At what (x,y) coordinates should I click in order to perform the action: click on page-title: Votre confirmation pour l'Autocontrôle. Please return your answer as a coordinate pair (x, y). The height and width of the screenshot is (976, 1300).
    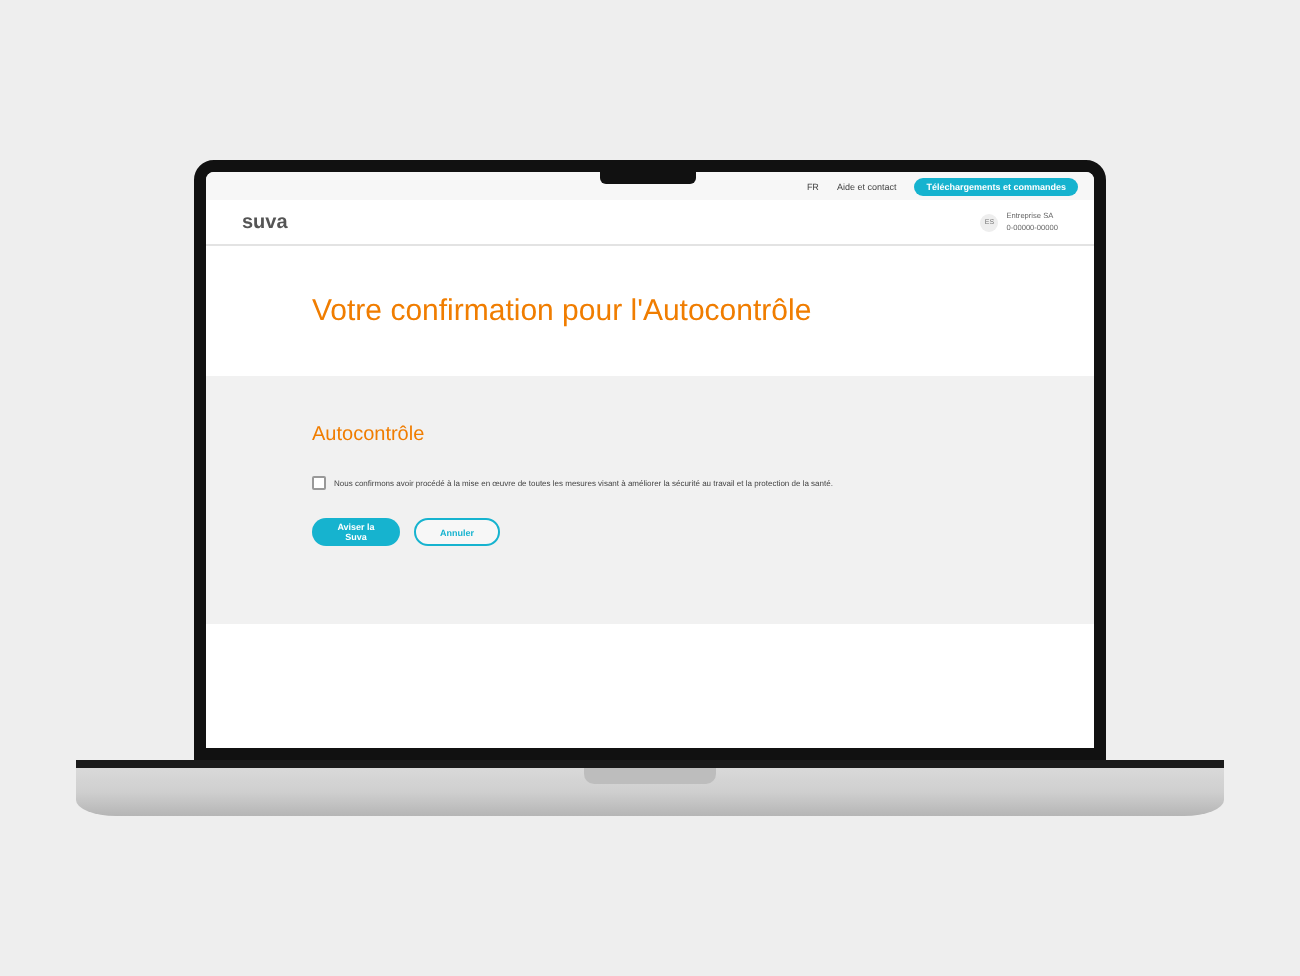
    Looking at the image, I should click on (562, 311).